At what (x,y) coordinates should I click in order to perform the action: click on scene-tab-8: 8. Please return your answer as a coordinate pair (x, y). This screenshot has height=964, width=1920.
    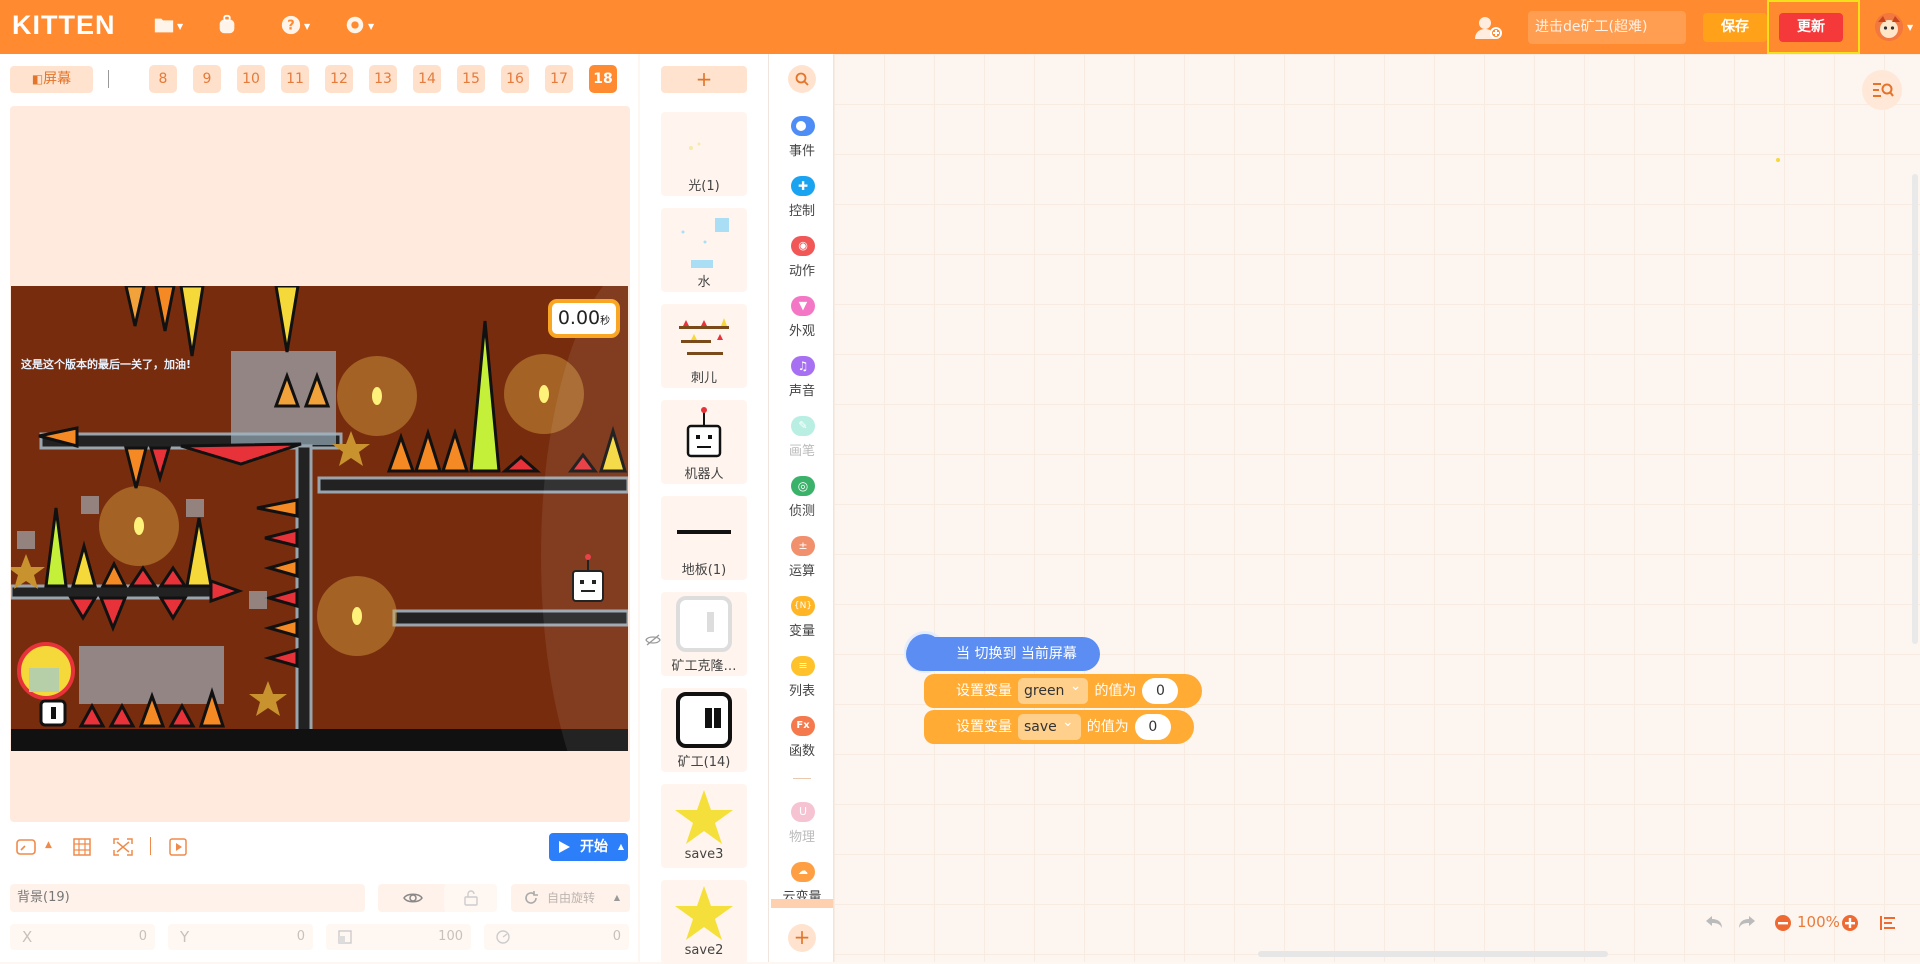
    Looking at the image, I should click on (163, 79).